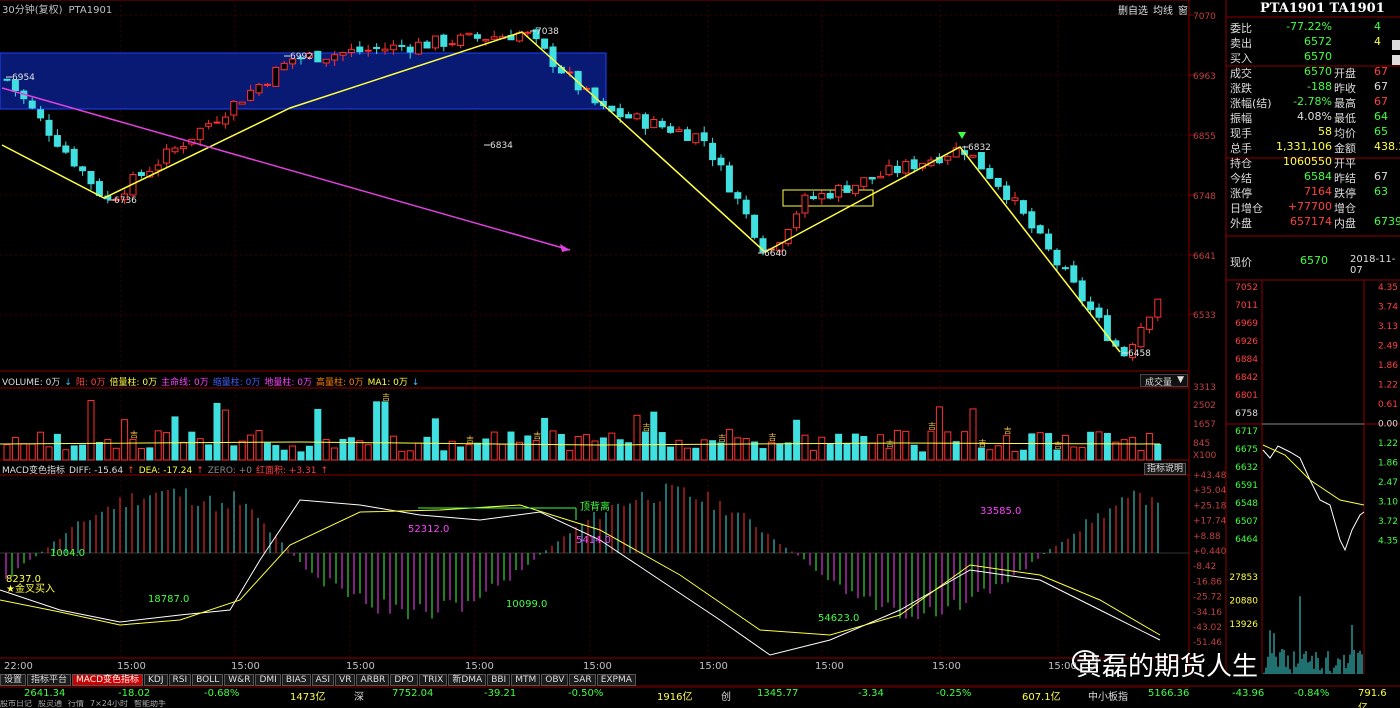 The height and width of the screenshot is (708, 1400). What do you see at coordinates (526, 680) in the screenshot?
I see `tab-MTM: MTM` at bounding box center [526, 680].